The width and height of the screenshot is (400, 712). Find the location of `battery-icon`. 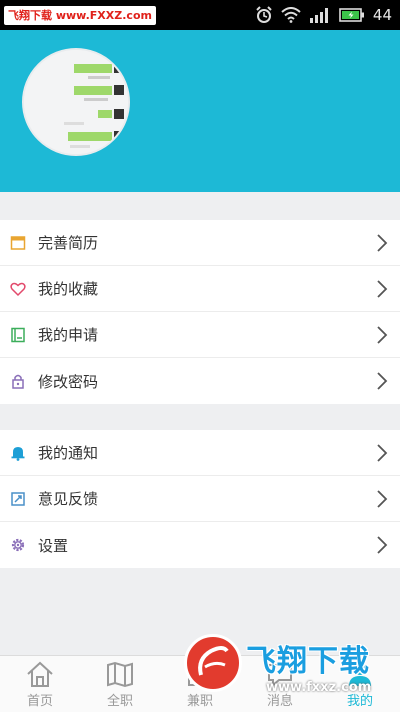

battery-icon is located at coordinates (351, 15).